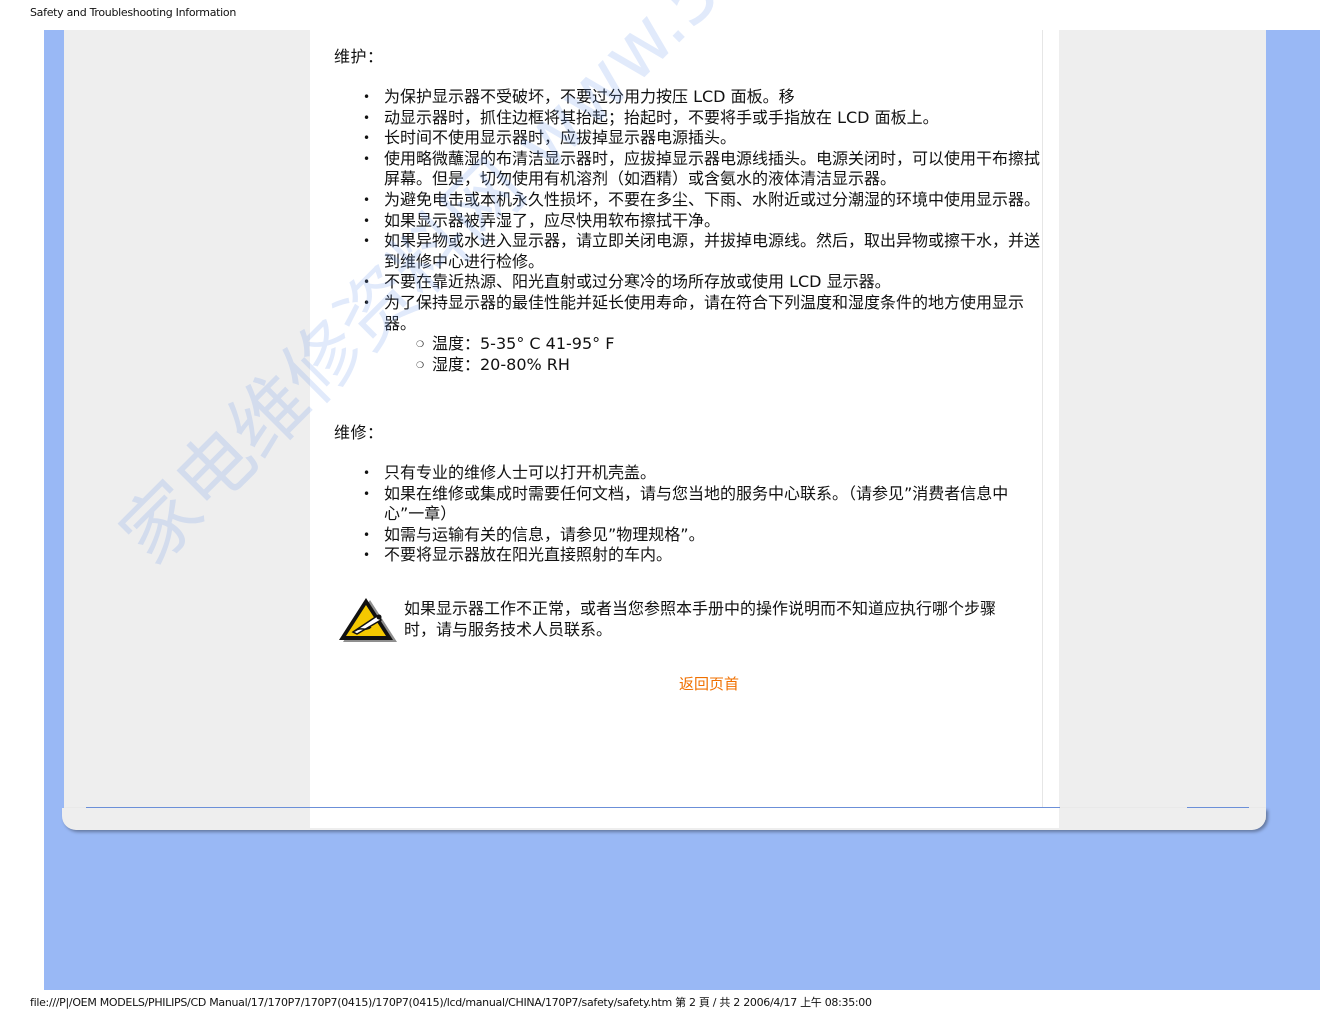 The height and width of the screenshot is (1020, 1320). Describe the element at coordinates (700, 535) in the screenshot. I see `list-item: 如需与运输有关的信息，请参见”物理规格”。` at that location.